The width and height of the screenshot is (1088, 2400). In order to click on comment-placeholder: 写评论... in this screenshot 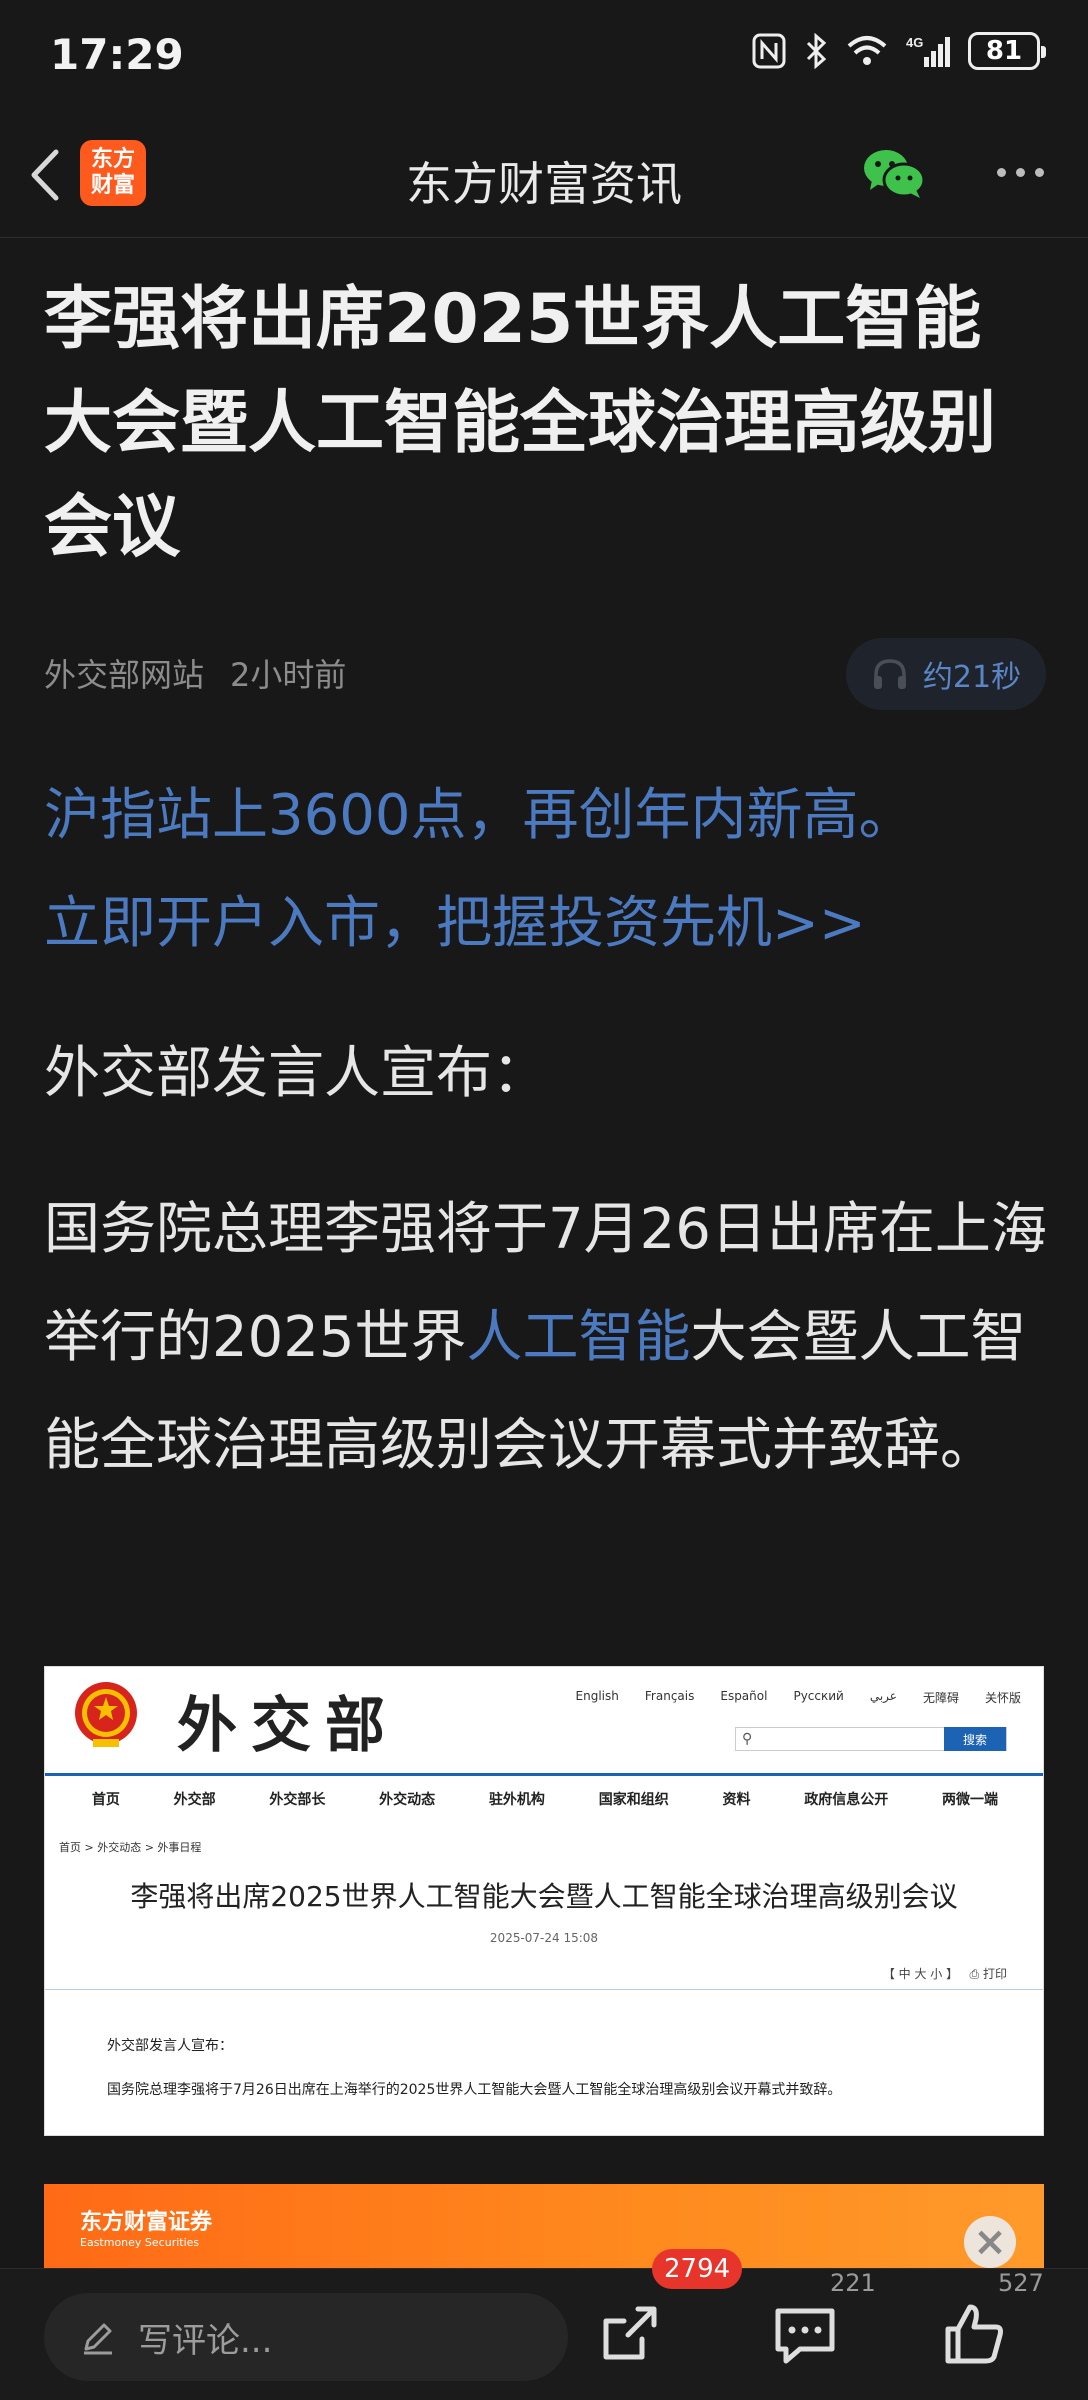, I will do `click(205, 2340)`.